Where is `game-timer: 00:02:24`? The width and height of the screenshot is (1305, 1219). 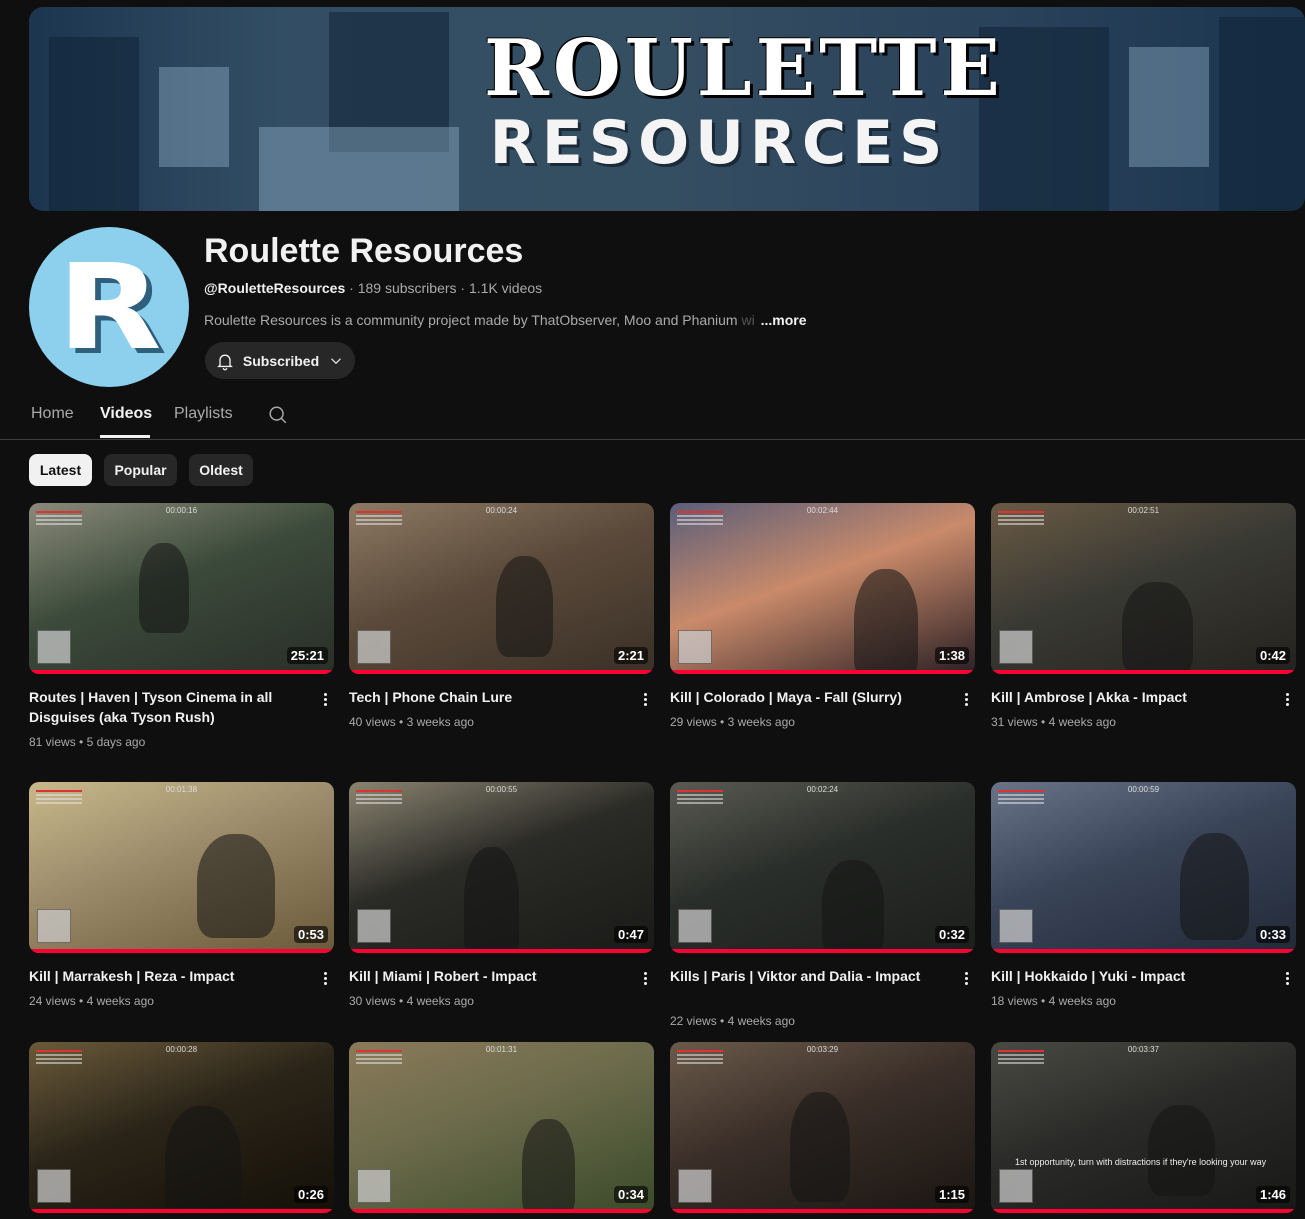 game-timer: 00:02:24 is located at coordinates (822, 789).